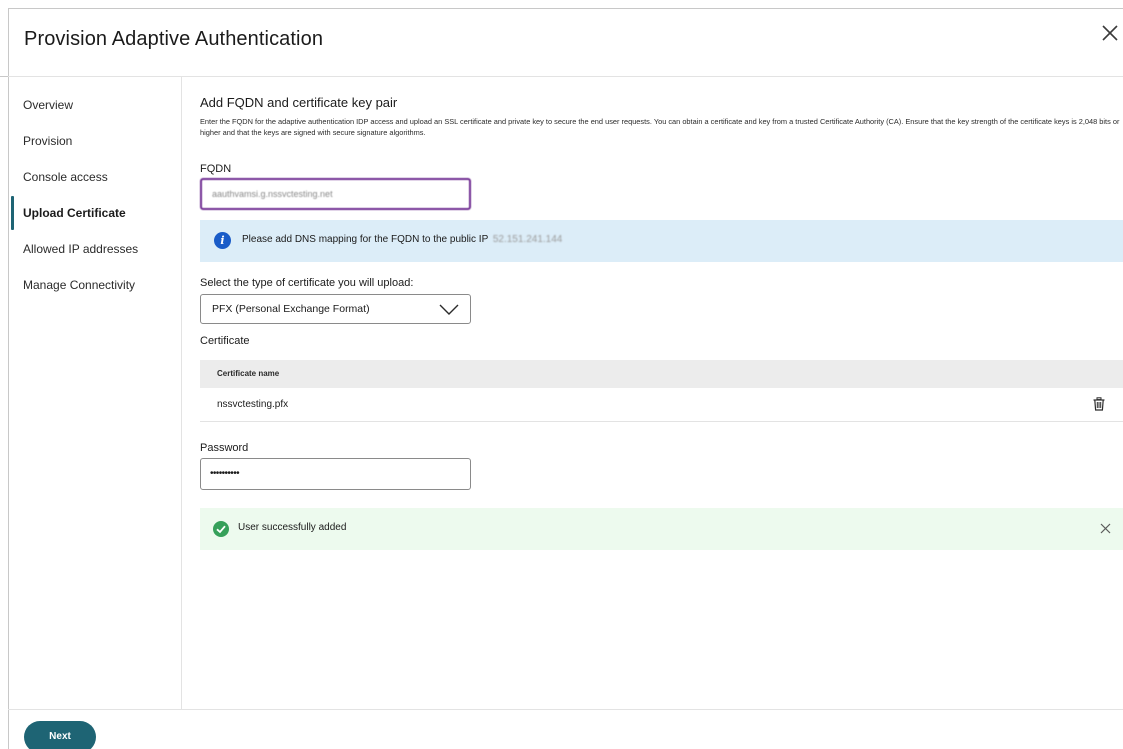 This screenshot has height=749, width=1123. What do you see at coordinates (565, 709) in the screenshot?
I see `footer-divider` at bounding box center [565, 709].